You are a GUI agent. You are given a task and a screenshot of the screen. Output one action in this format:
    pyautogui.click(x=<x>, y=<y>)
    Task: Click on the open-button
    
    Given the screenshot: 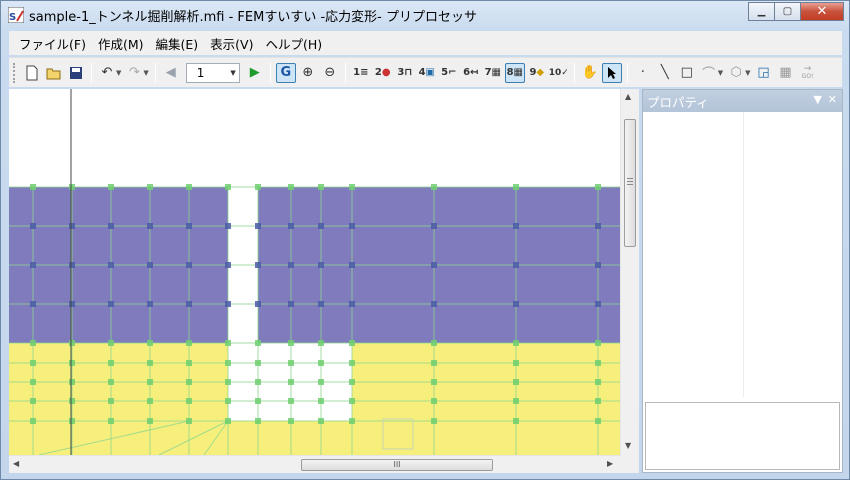 What is the action you would take?
    pyautogui.click(x=54, y=73)
    